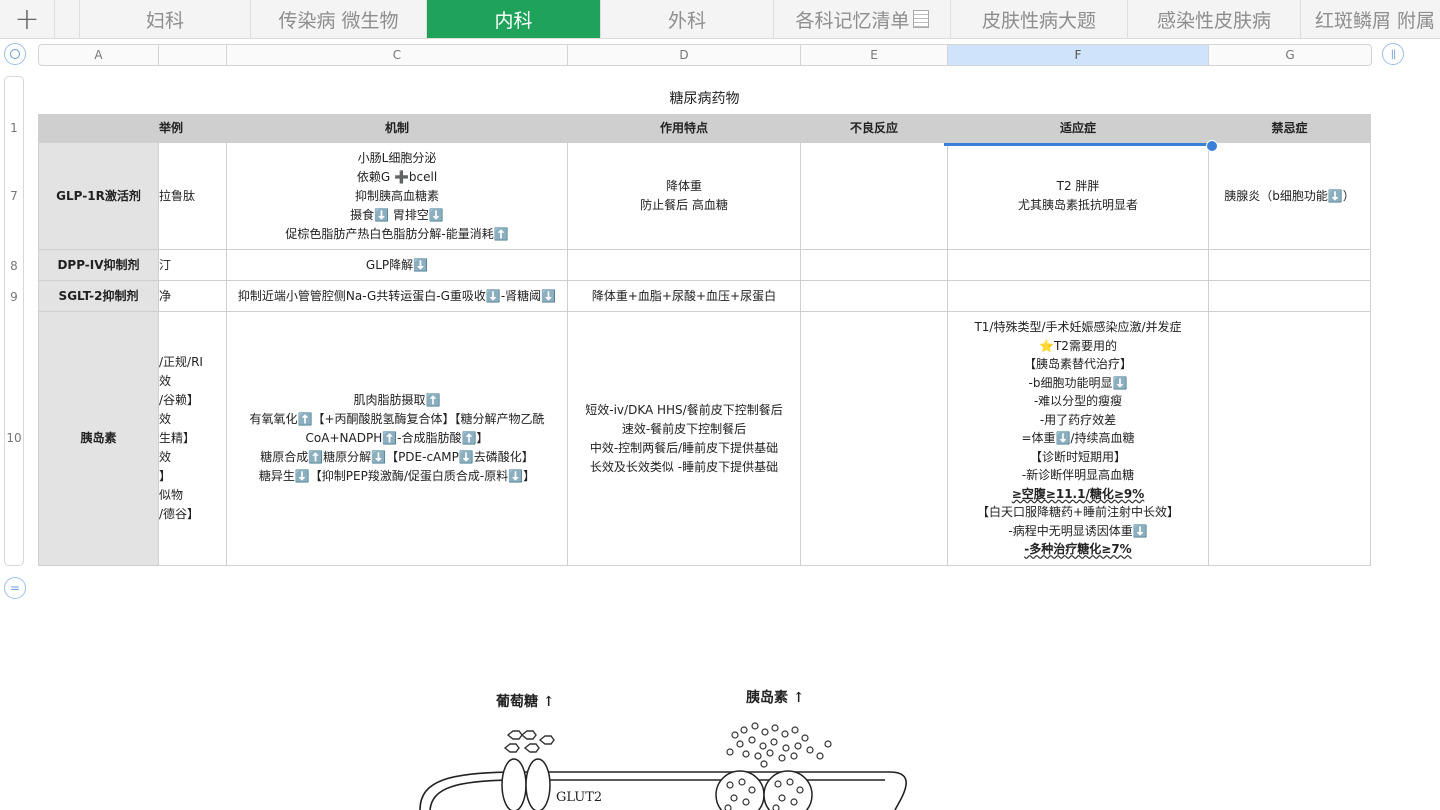 The width and height of the screenshot is (1440, 810). I want to click on cell-text-line: CoA+NADPH⬆️-合成脂肪酸⬆️】, so click(397, 438).